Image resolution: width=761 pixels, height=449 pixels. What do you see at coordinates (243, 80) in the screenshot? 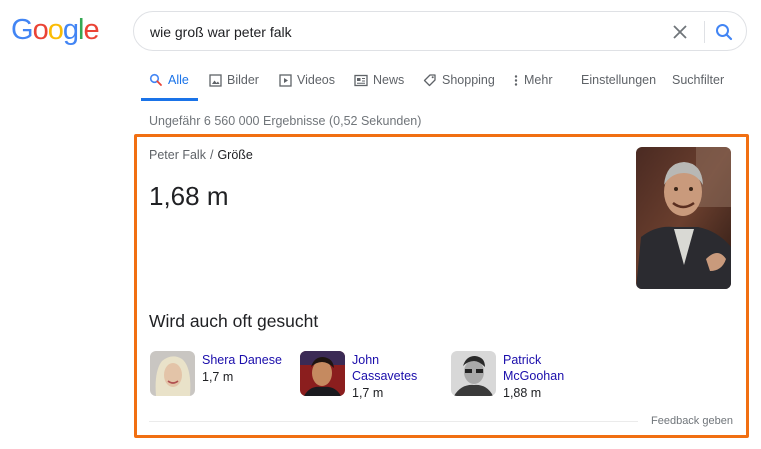
I see `tab-label: Bilder` at bounding box center [243, 80].